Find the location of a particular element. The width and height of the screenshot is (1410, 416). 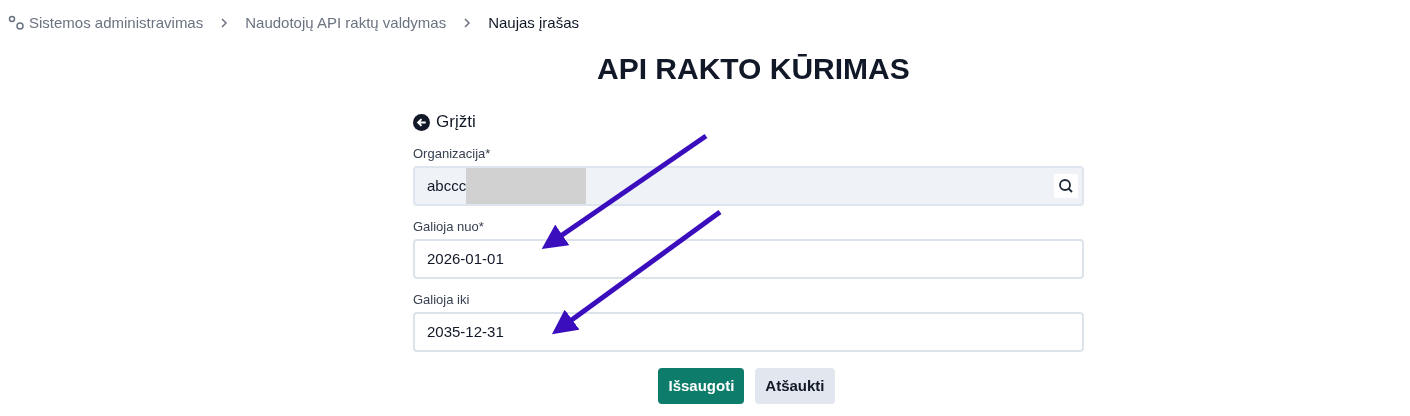

field-label: Galioja iki is located at coordinates (442, 300).